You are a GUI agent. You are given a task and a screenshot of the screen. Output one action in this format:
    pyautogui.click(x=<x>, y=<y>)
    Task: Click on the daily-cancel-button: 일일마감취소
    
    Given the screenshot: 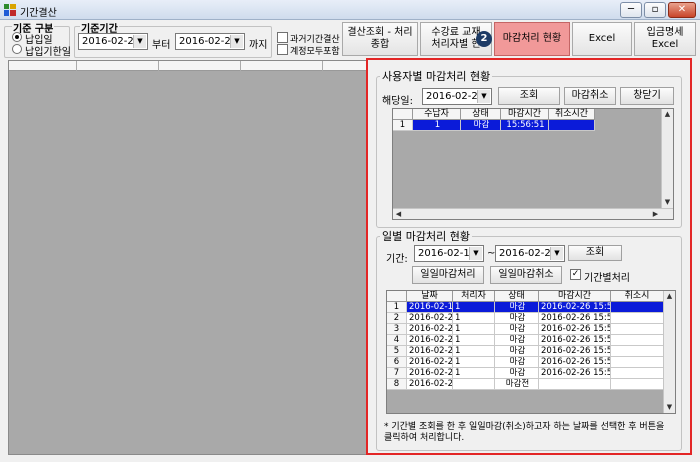 What is the action you would take?
    pyautogui.click(x=526, y=275)
    